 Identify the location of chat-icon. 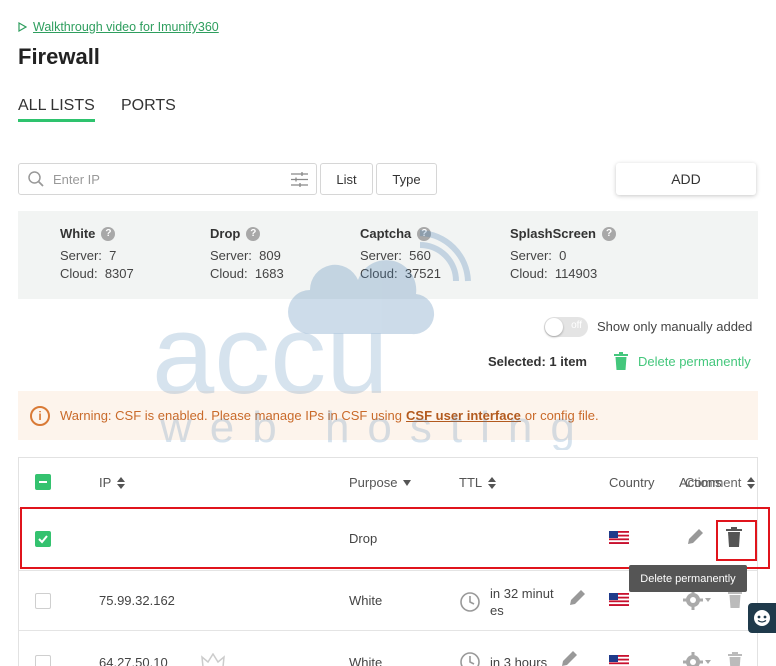
(762, 618).